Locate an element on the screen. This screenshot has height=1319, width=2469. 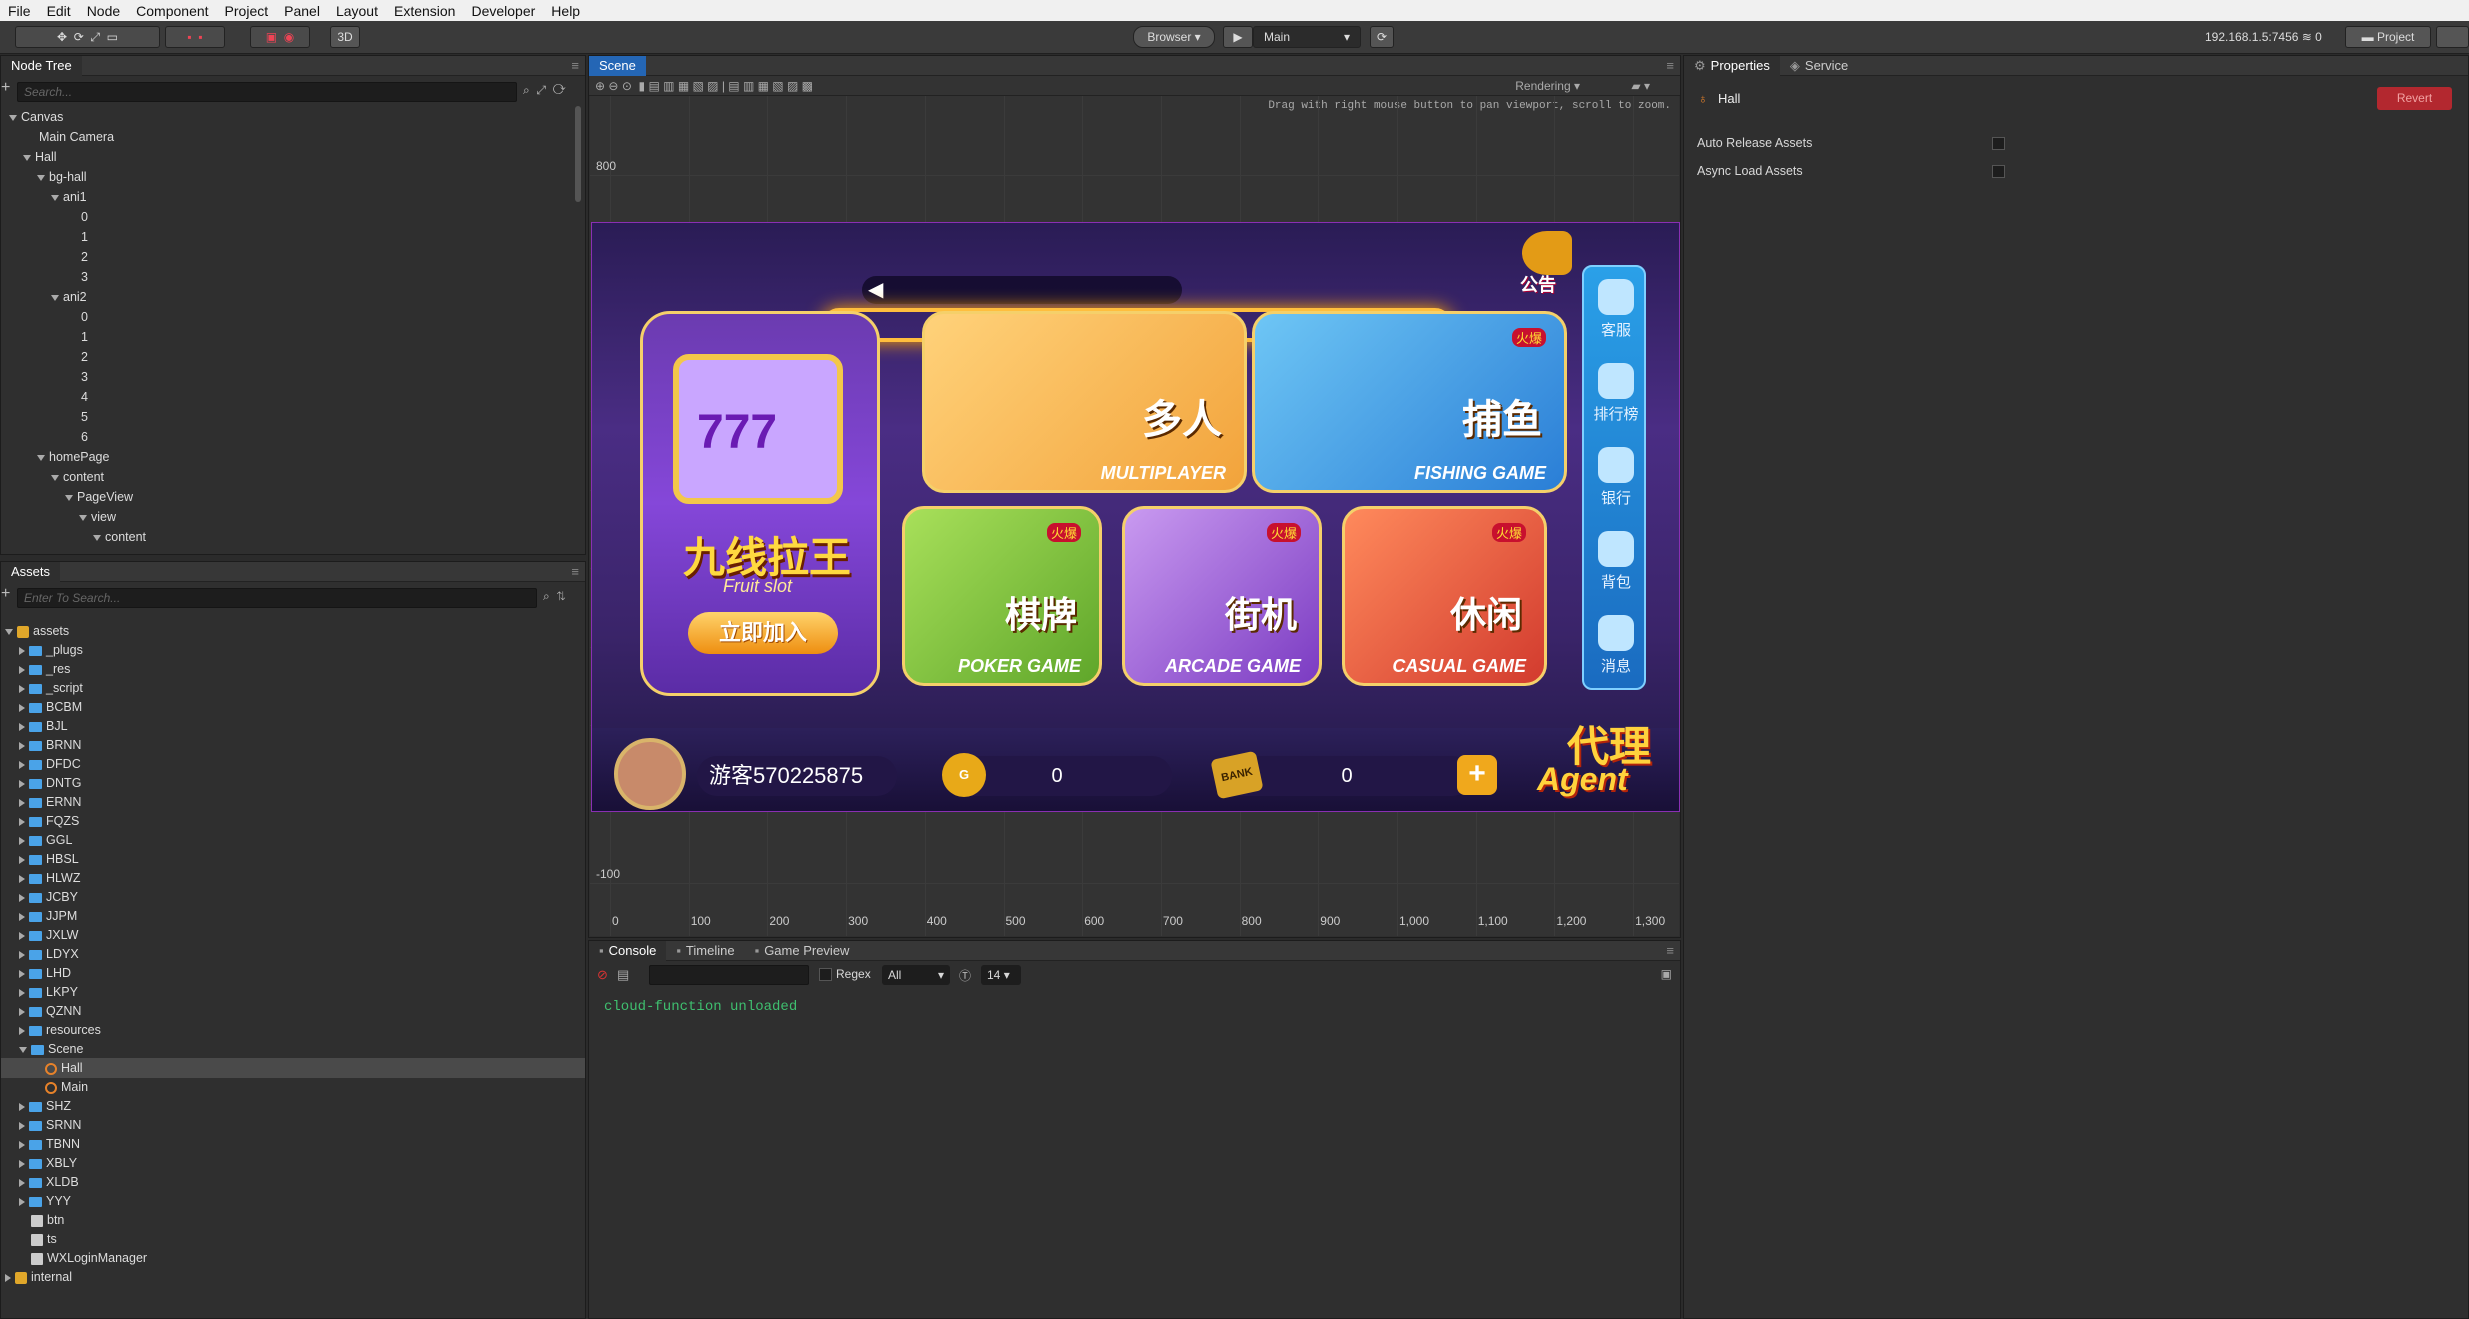
asset-item: YYY is located at coordinates (293, 1201).